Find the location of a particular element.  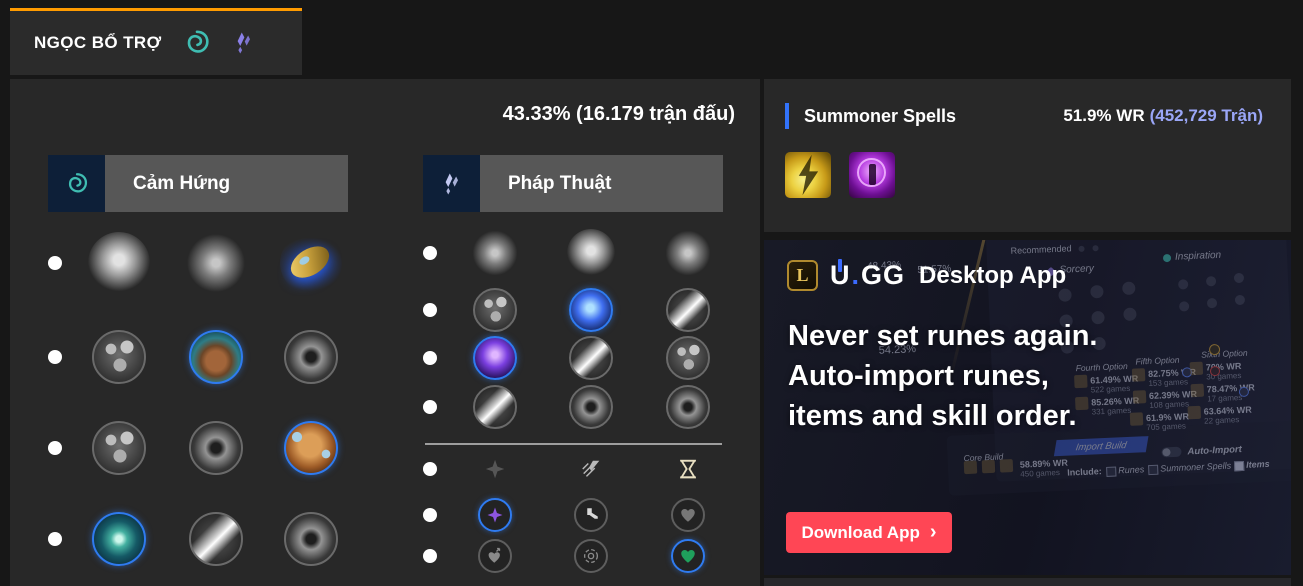

ad-bg-text: Runes is located at coordinates (1131, 470).